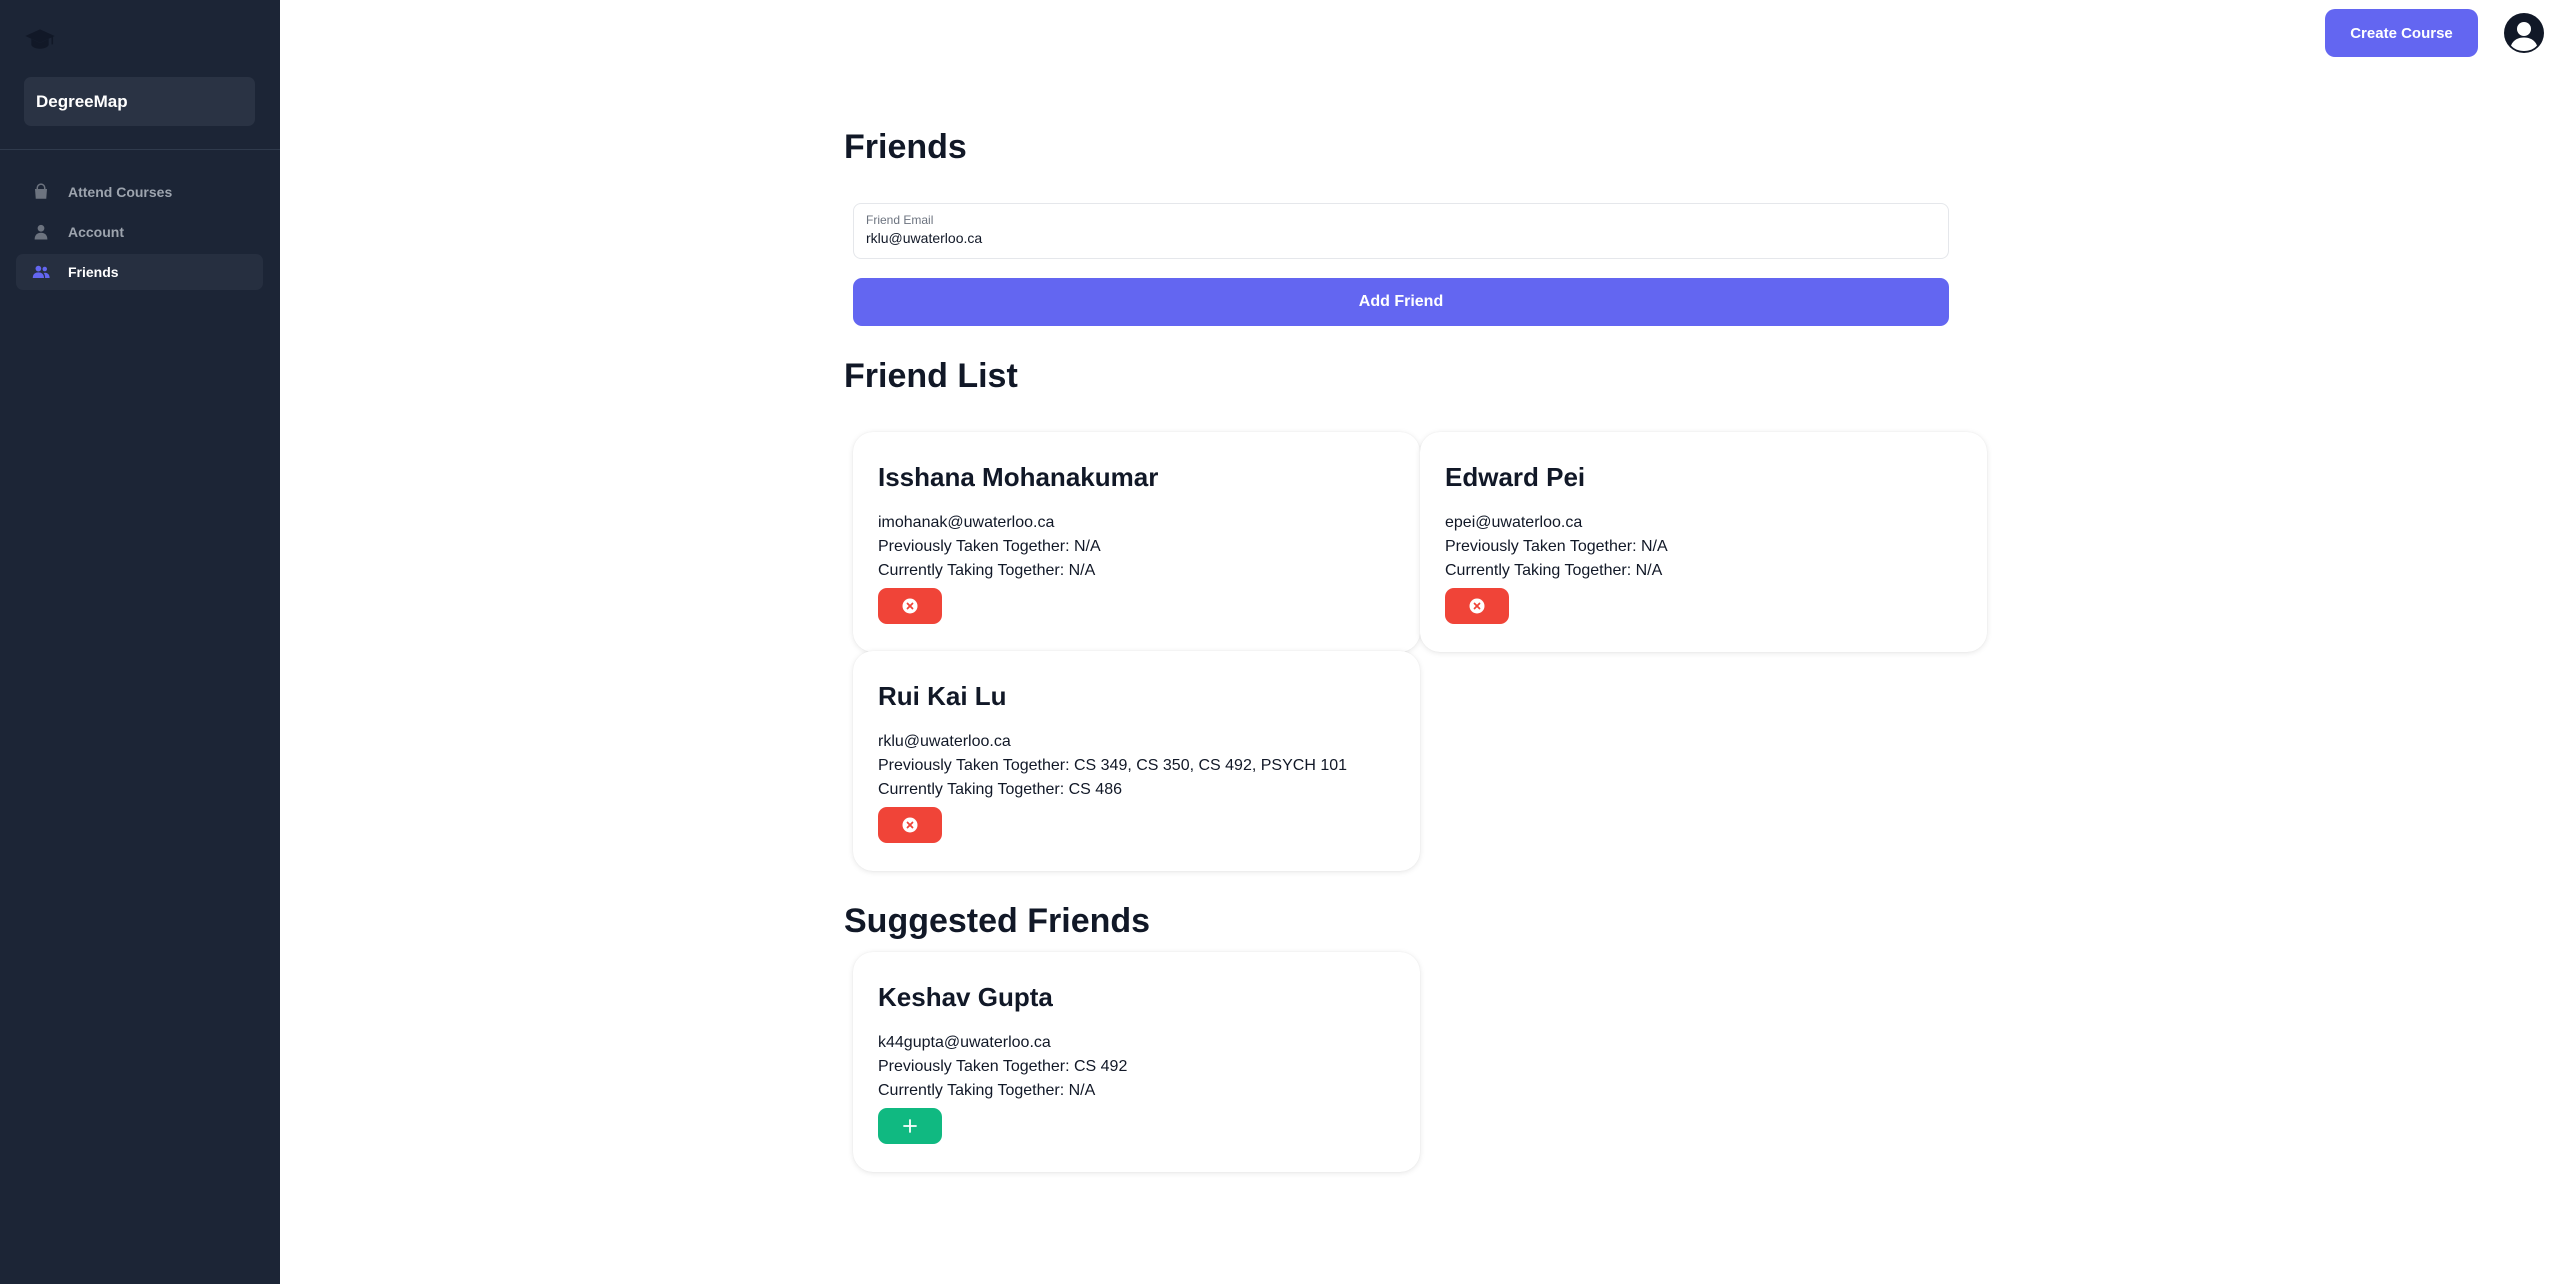  I want to click on sidebar-item-friends: Friends, so click(139, 272).